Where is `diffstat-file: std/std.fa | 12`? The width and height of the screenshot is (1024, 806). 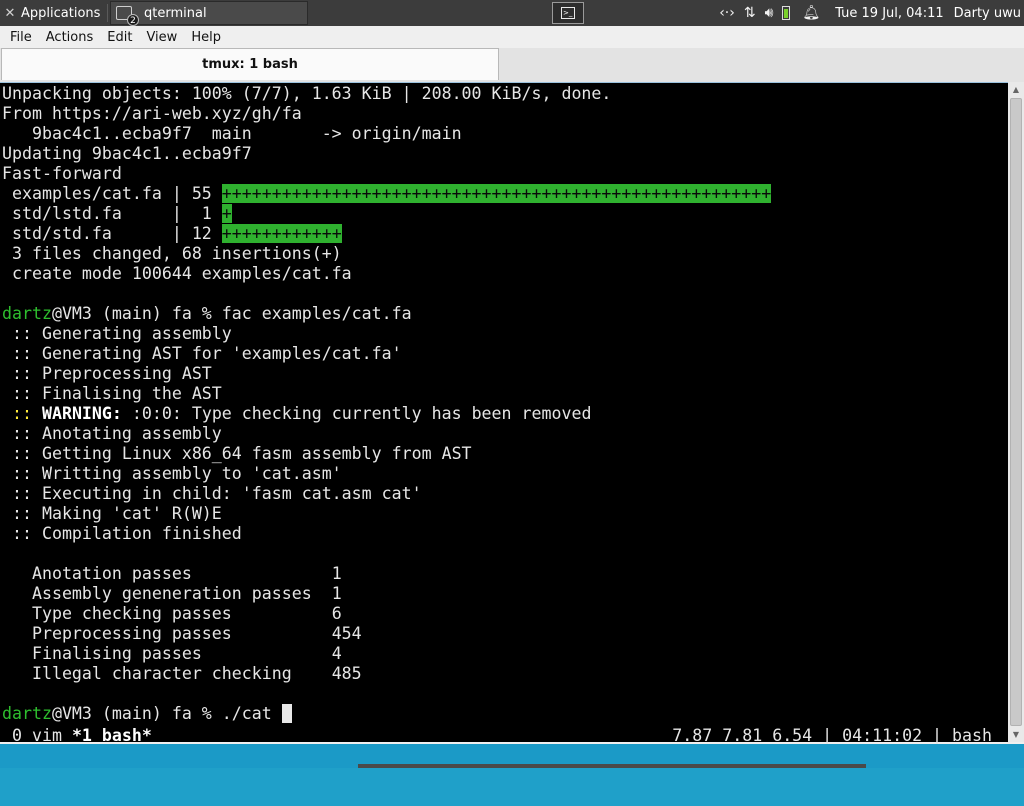
diffstat-file: std/std.fa | 12 is located at coordinates (112, 233).